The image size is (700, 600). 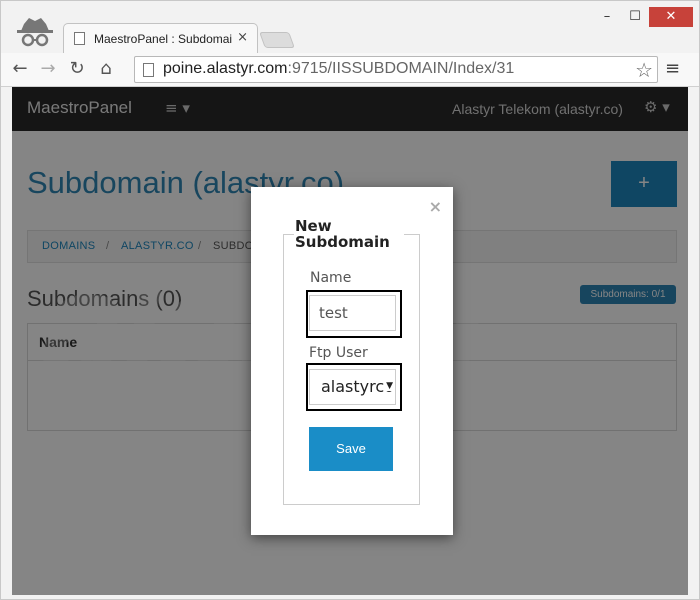 I want to click on hamburger-icon: ≡, so click(x=672, y=68).